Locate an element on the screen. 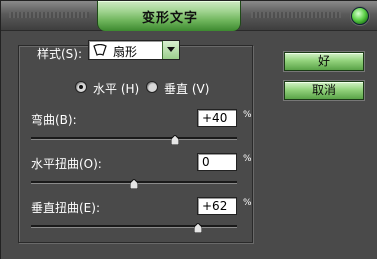  style-selected-value: 扇形 is located at coordinates (125, 52).